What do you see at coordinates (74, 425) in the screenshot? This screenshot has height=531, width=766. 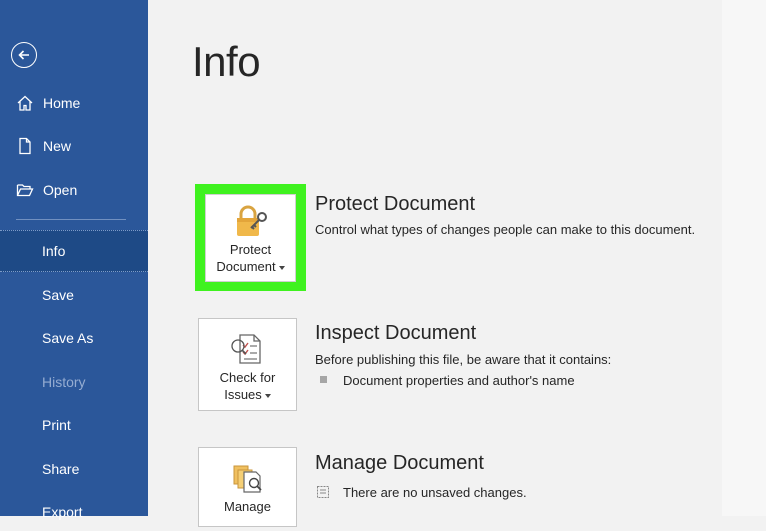 I see `nav-print: Print` at bounding box center [74, 425].